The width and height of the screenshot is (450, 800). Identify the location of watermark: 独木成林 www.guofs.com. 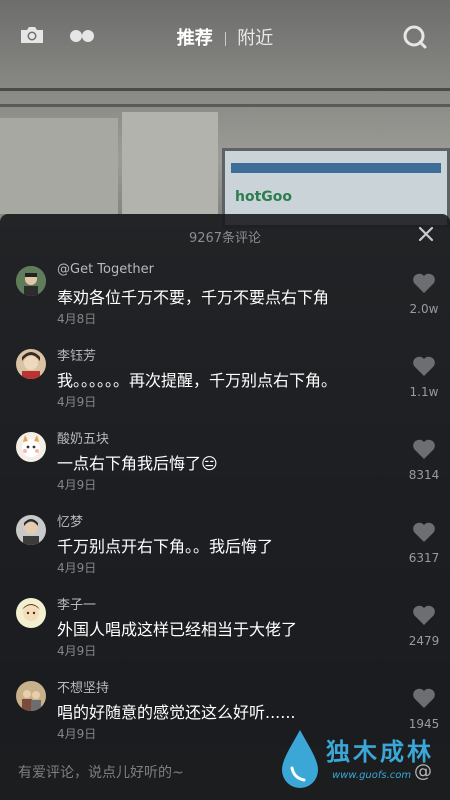
(363, 760).